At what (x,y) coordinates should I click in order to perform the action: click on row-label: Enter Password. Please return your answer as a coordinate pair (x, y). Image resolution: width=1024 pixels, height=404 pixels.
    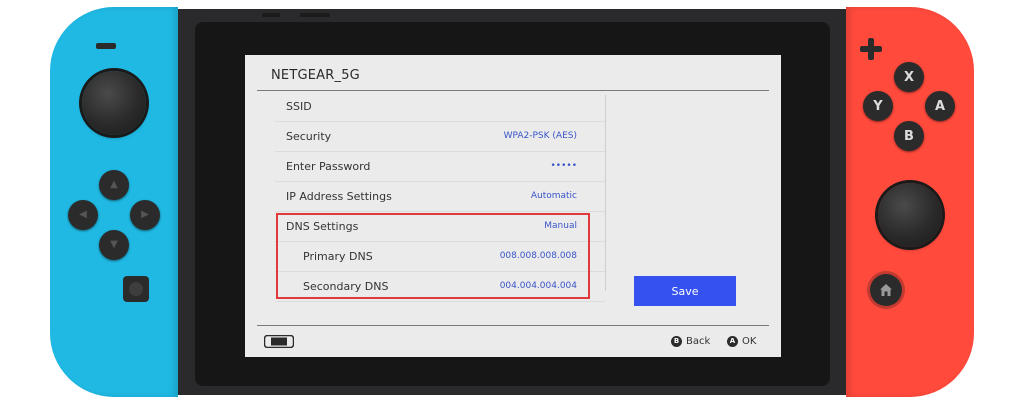
    Looking at the image, I should click on (328, 166).